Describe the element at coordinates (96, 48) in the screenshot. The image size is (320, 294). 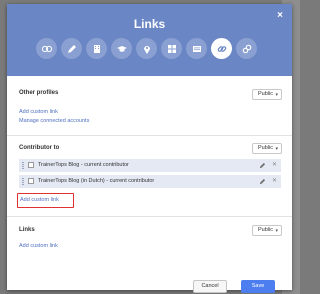
I see `category-building-icon` at that location.